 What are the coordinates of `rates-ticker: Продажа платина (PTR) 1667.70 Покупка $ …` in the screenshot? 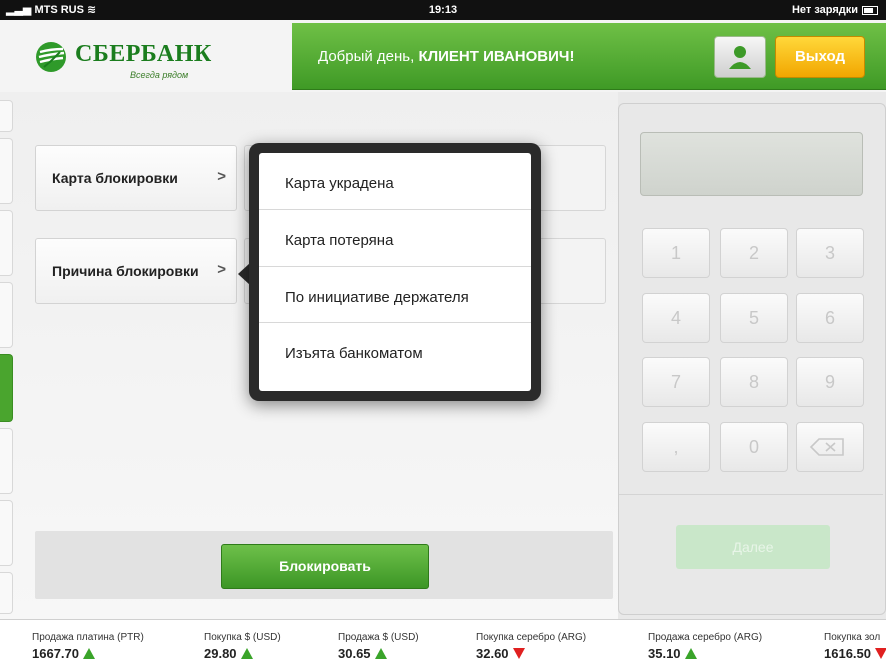 It's located at (443, 641).